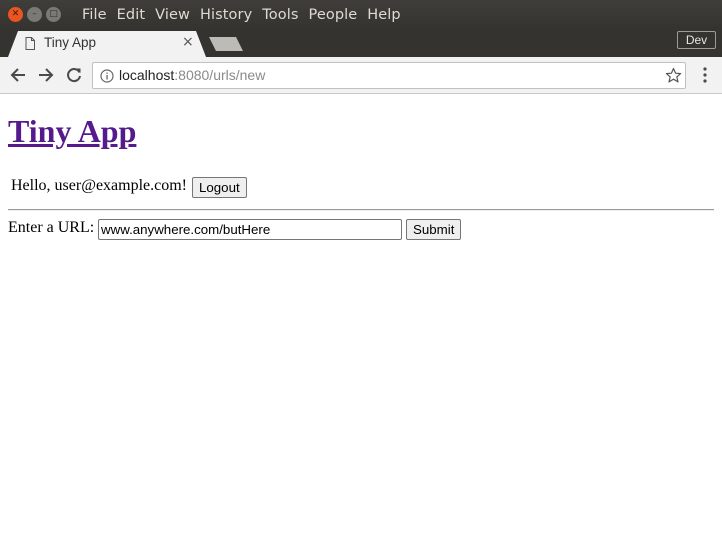 Image resolution: width=722 pixels, height=558 pixels. What do you see at coordinates (673, 75) in the screenshot?
I see `star-icon` at bounding box center [673, 75].